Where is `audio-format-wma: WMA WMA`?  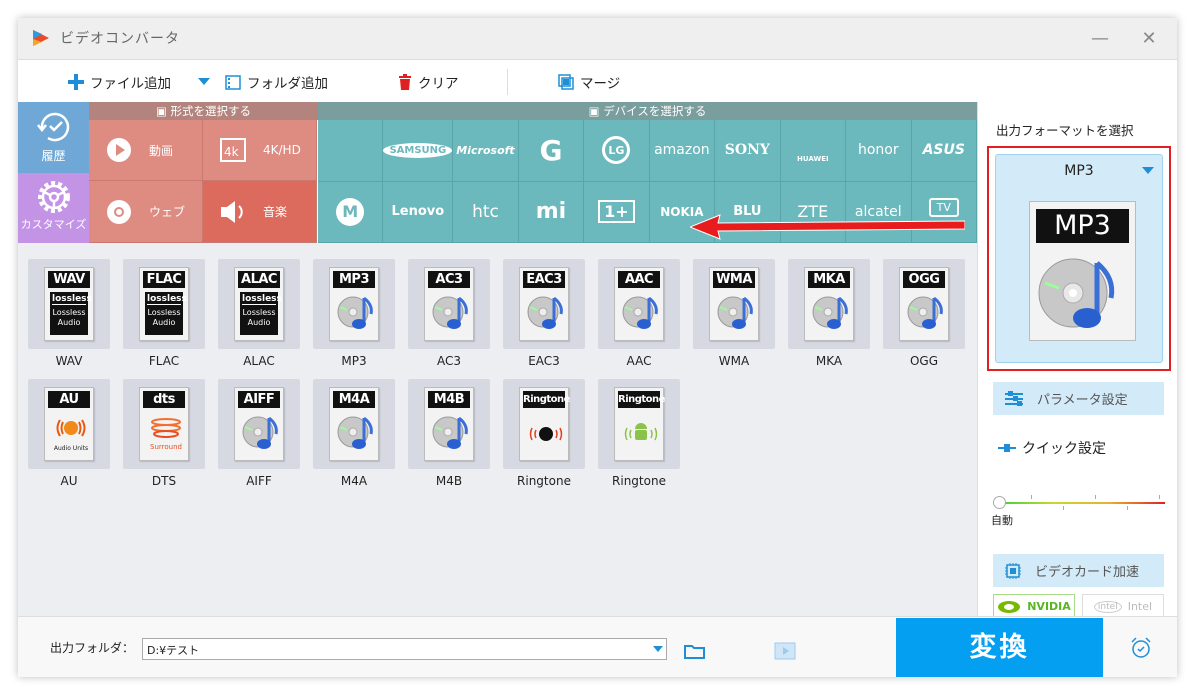
audio-format-wma: WMA WMA is located at coordinates (734, 313).